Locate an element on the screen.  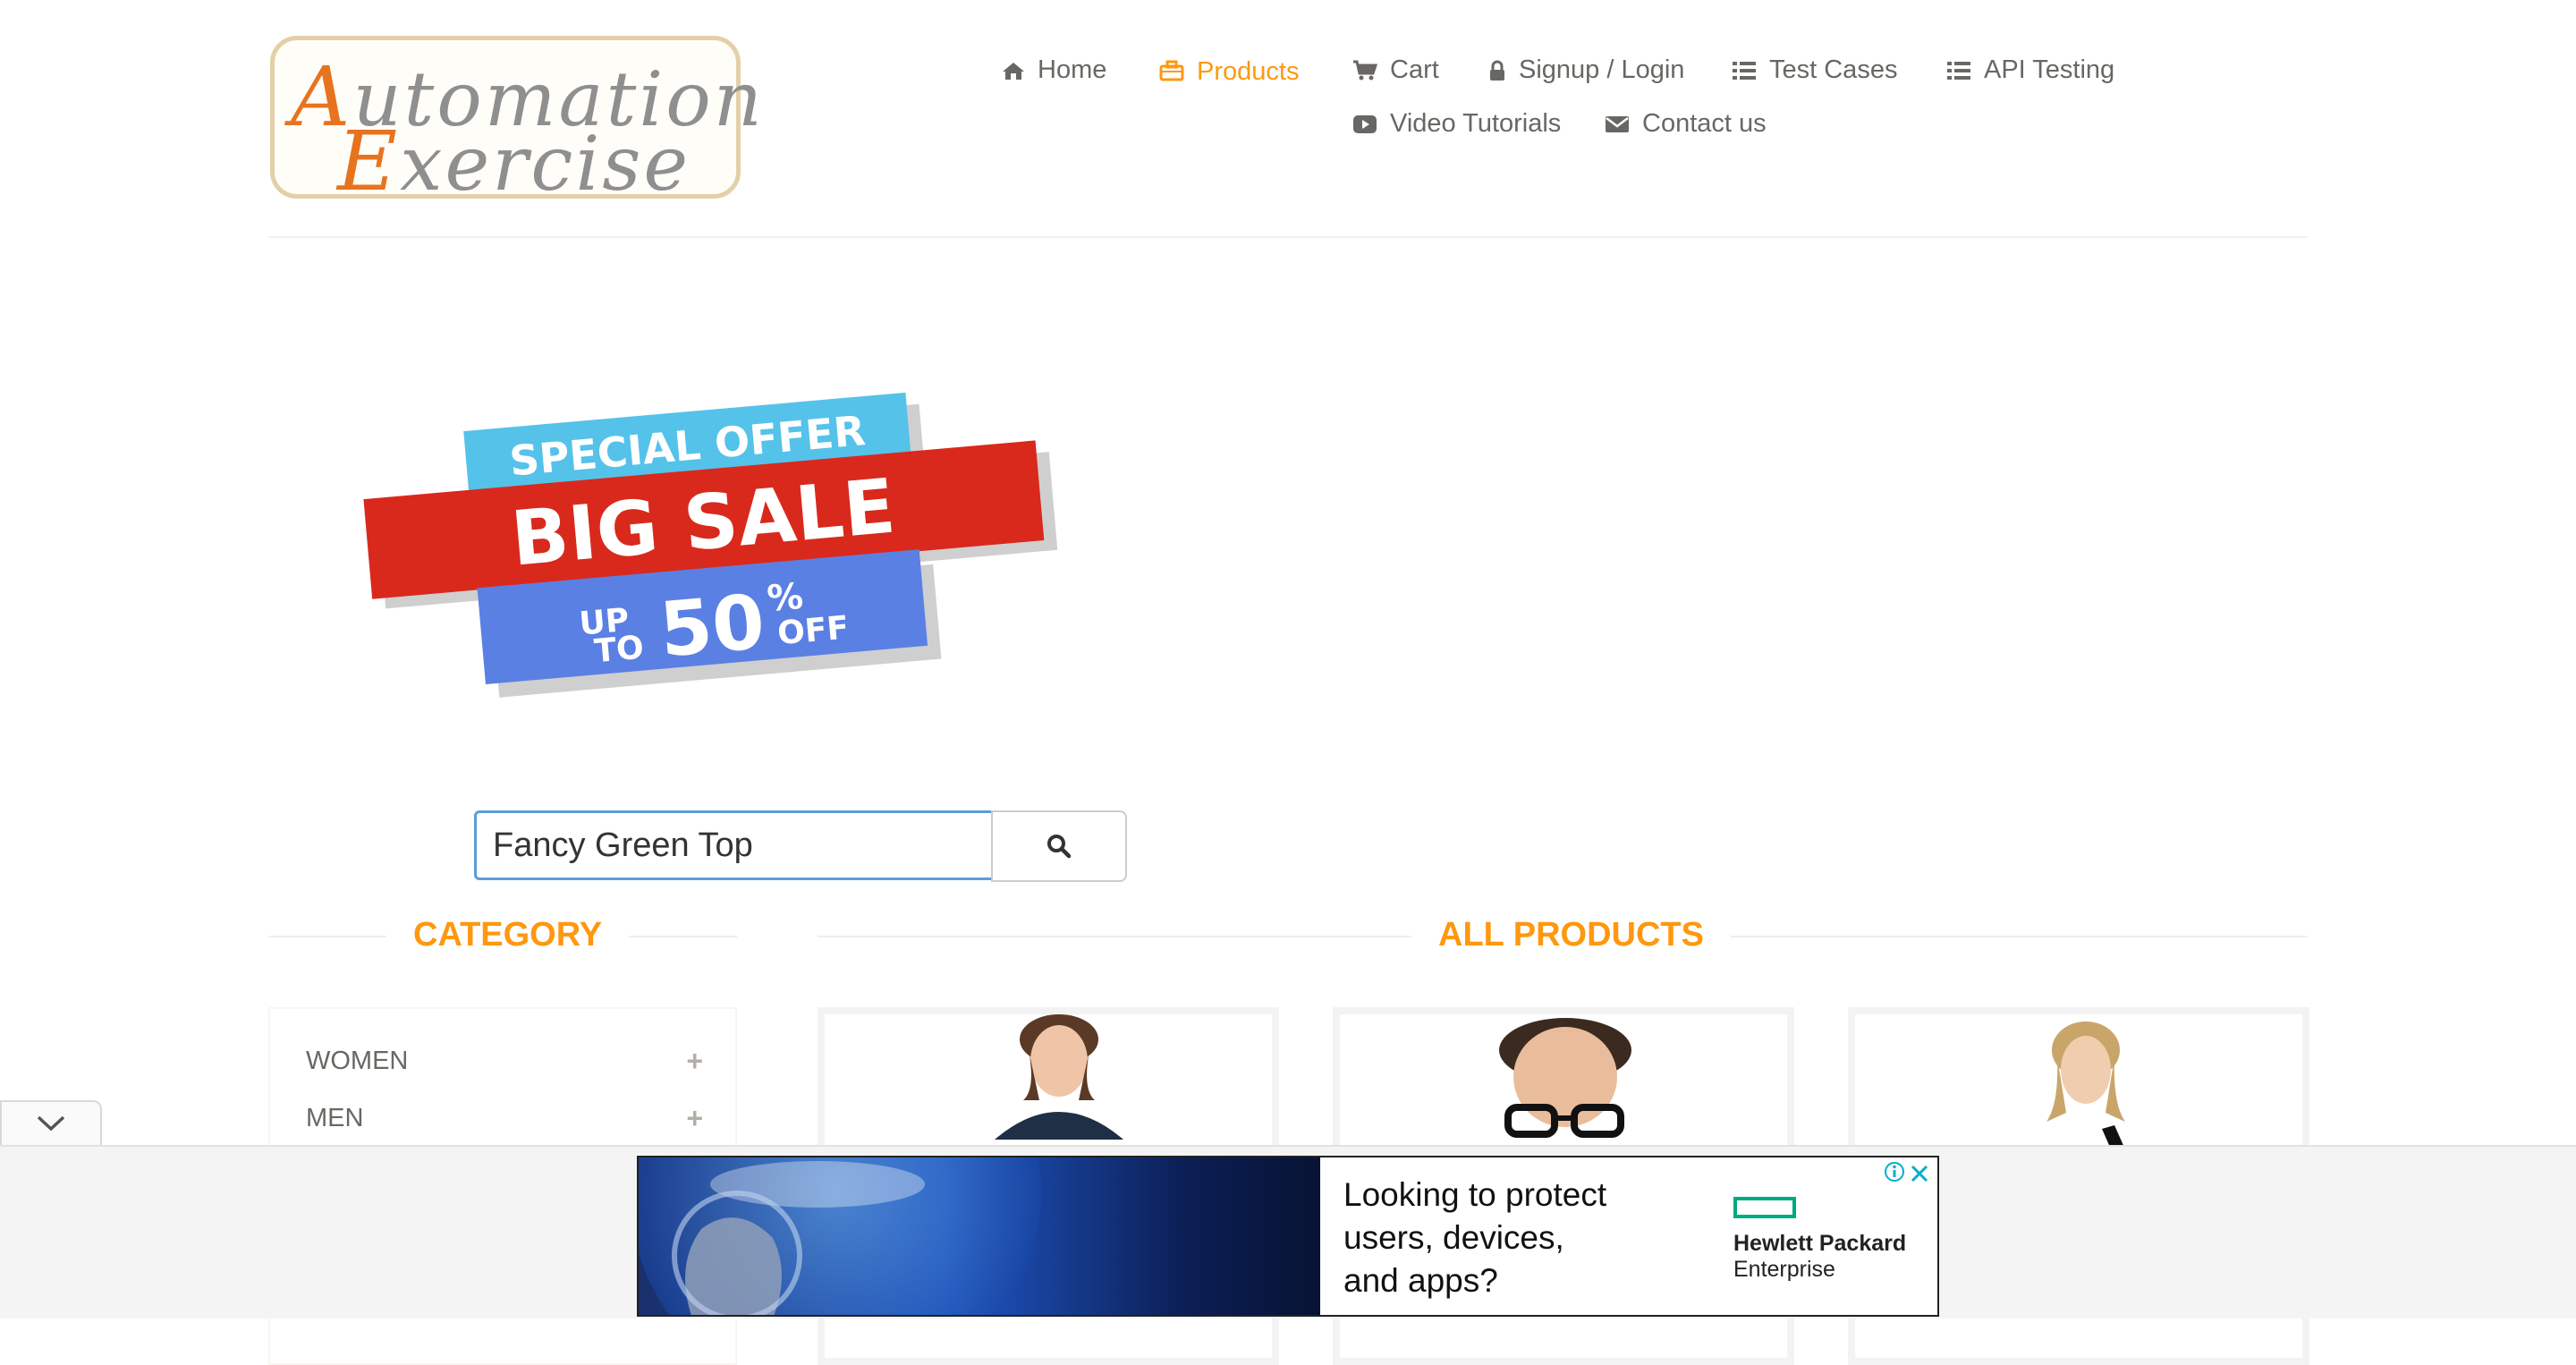
nav-video-tutorials: Video Tutorials is located at coordinates (1456, 124).